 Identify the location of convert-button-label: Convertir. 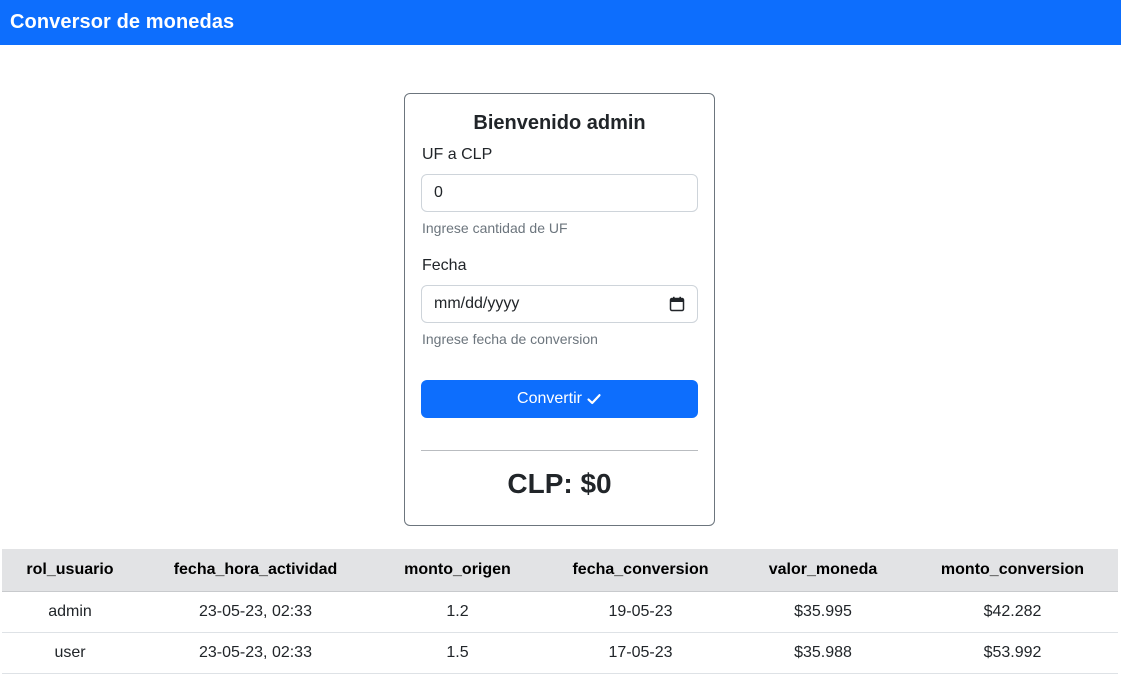
(549, 398).